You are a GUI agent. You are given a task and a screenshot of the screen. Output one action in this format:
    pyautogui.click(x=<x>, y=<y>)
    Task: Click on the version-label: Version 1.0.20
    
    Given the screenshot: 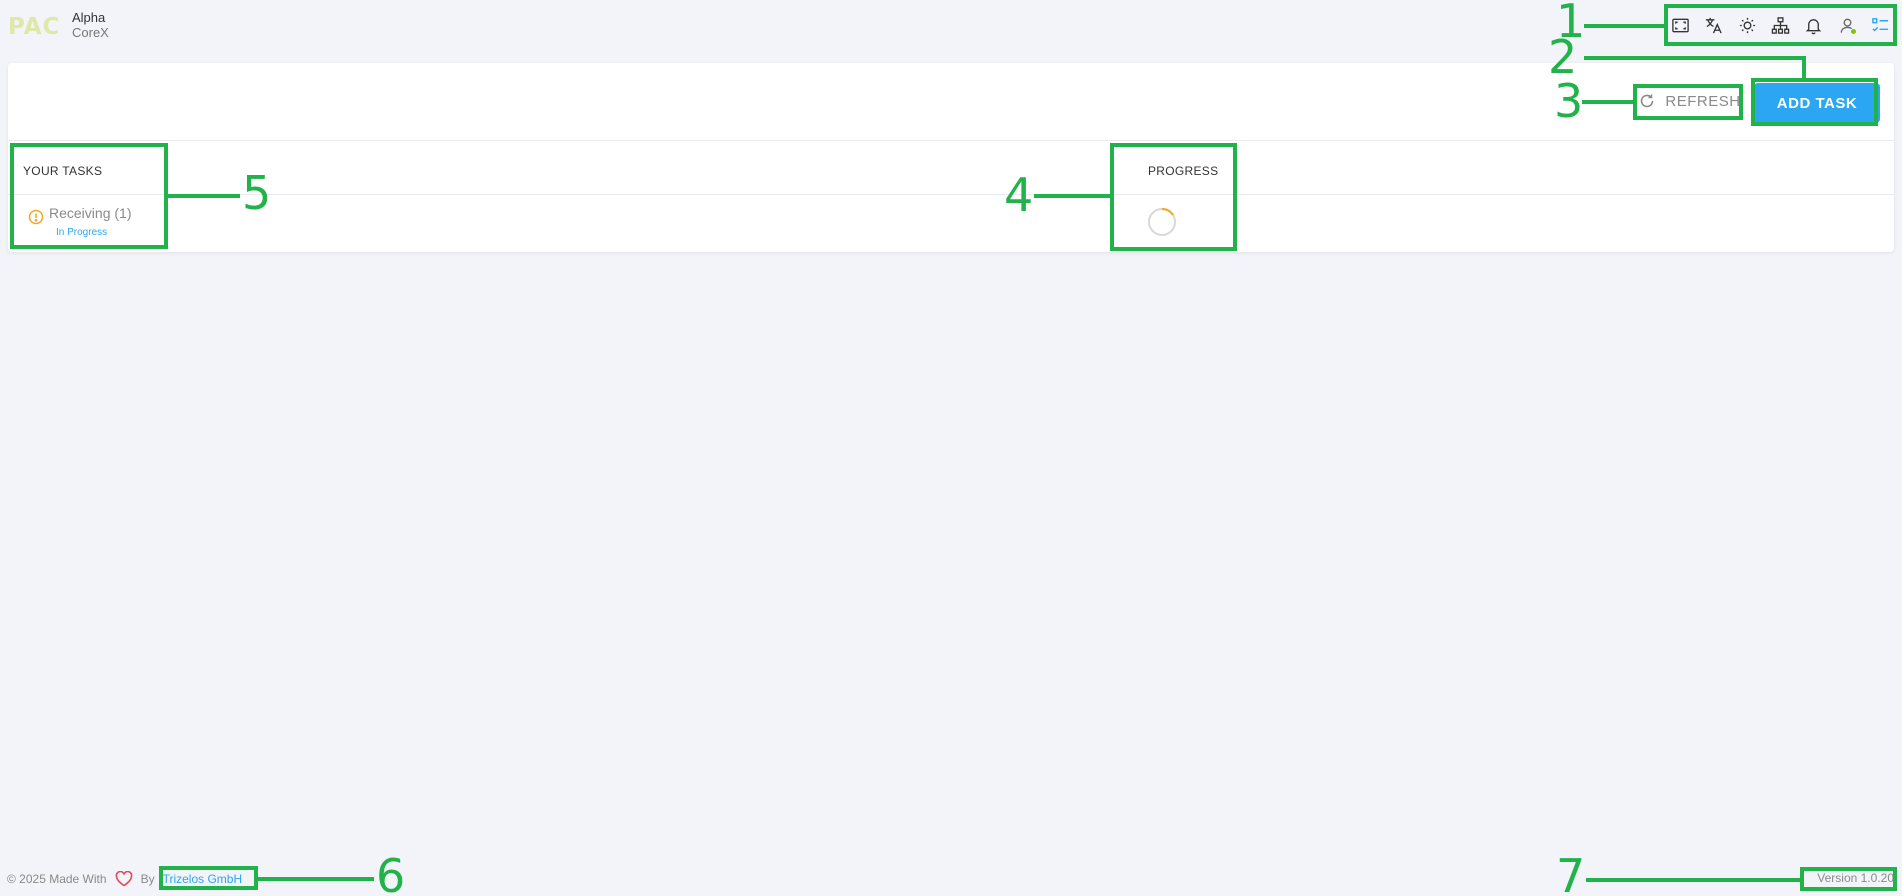 What is the action you would take?
    pyautogui.click(x=1855, y=878)
    